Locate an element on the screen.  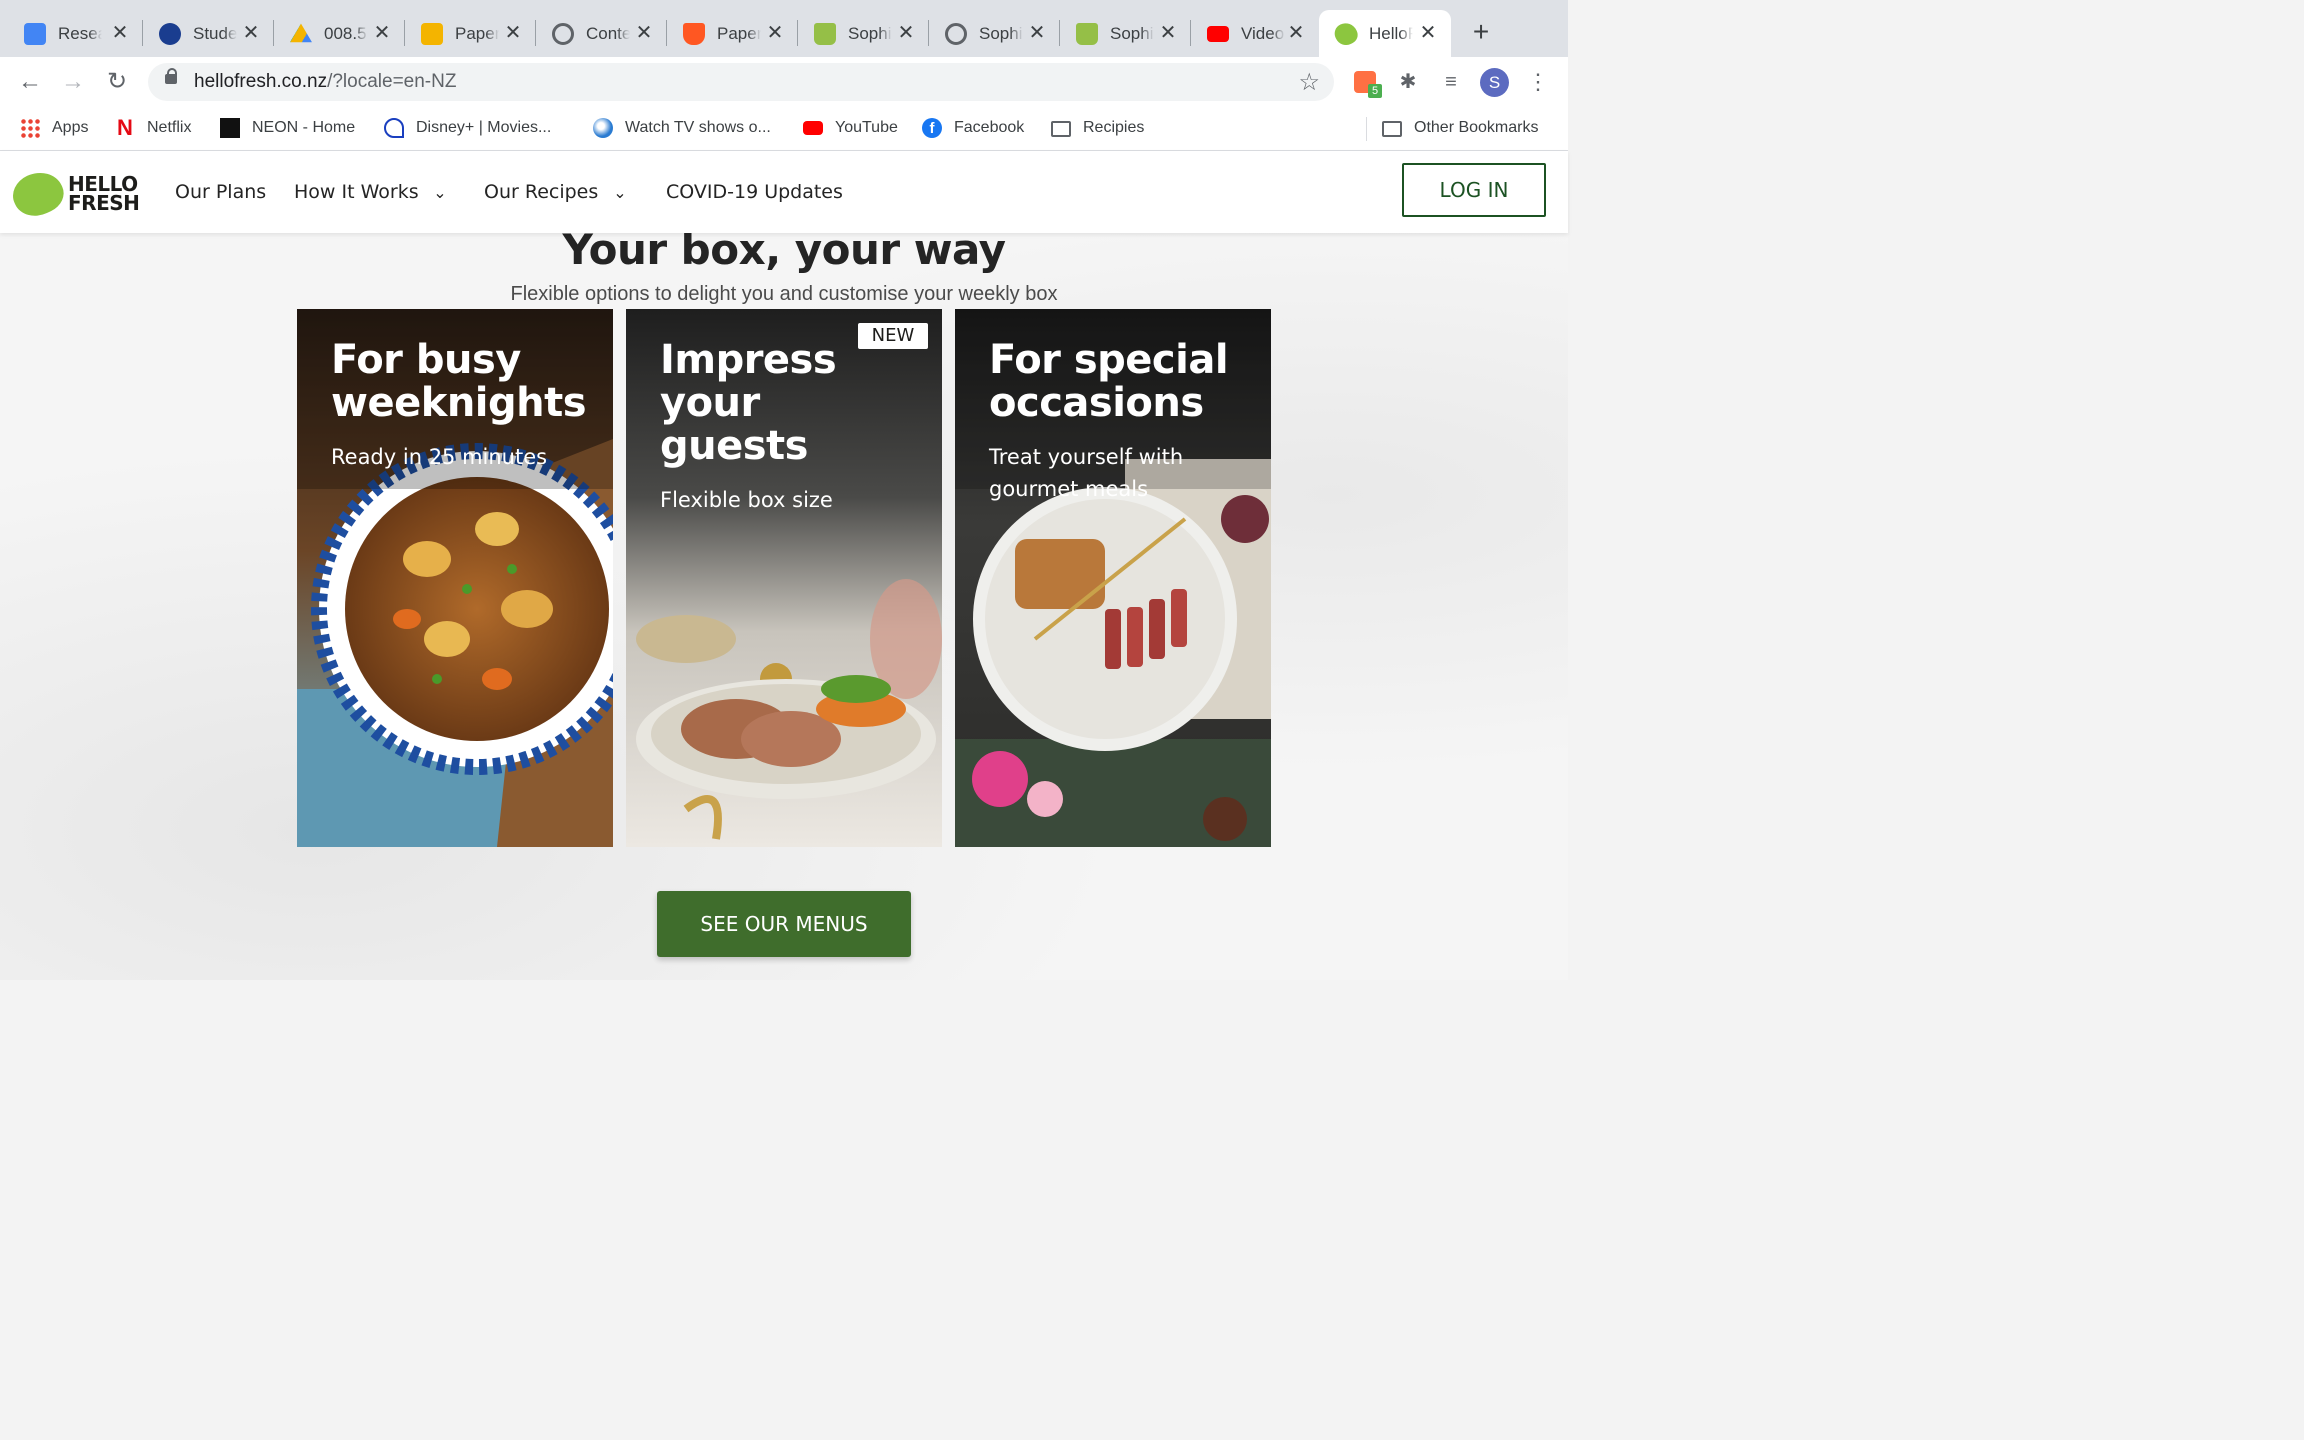
tab-paper-cup: Paper ✕ is located at coordinates (732, 33).